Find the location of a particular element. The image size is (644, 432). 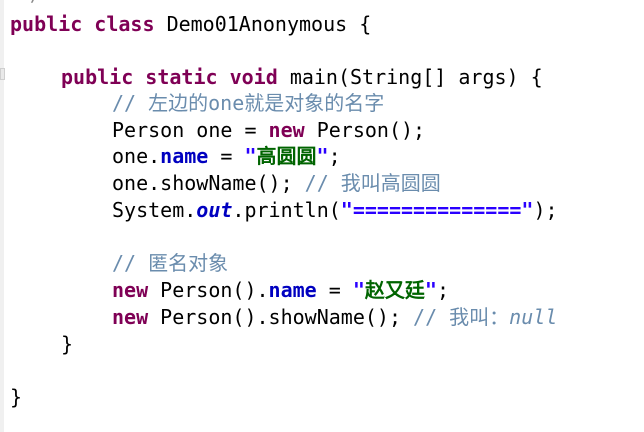

method-call: one.showName(); is located at coordinates (208, 183).